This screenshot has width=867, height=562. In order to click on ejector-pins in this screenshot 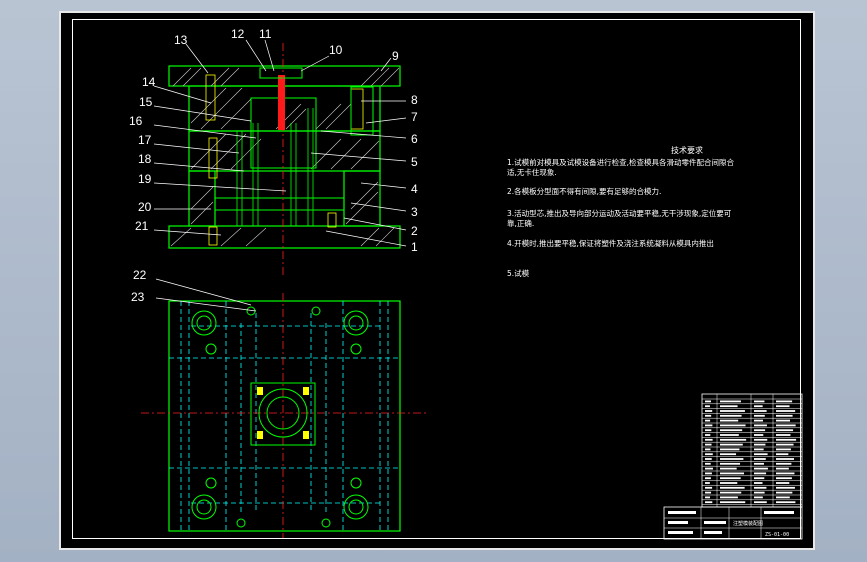, I will do `click(275, 167)`.